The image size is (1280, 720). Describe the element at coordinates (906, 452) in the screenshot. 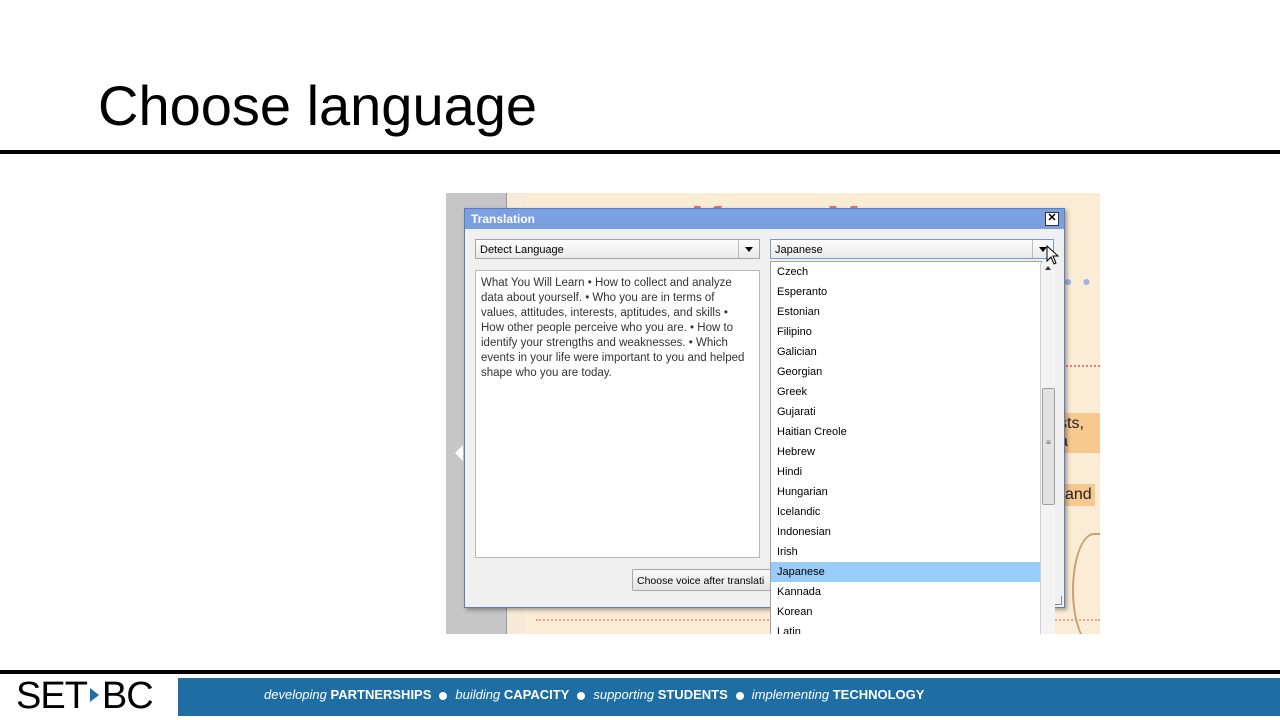

I see `language-option: Hebrew` at that location.